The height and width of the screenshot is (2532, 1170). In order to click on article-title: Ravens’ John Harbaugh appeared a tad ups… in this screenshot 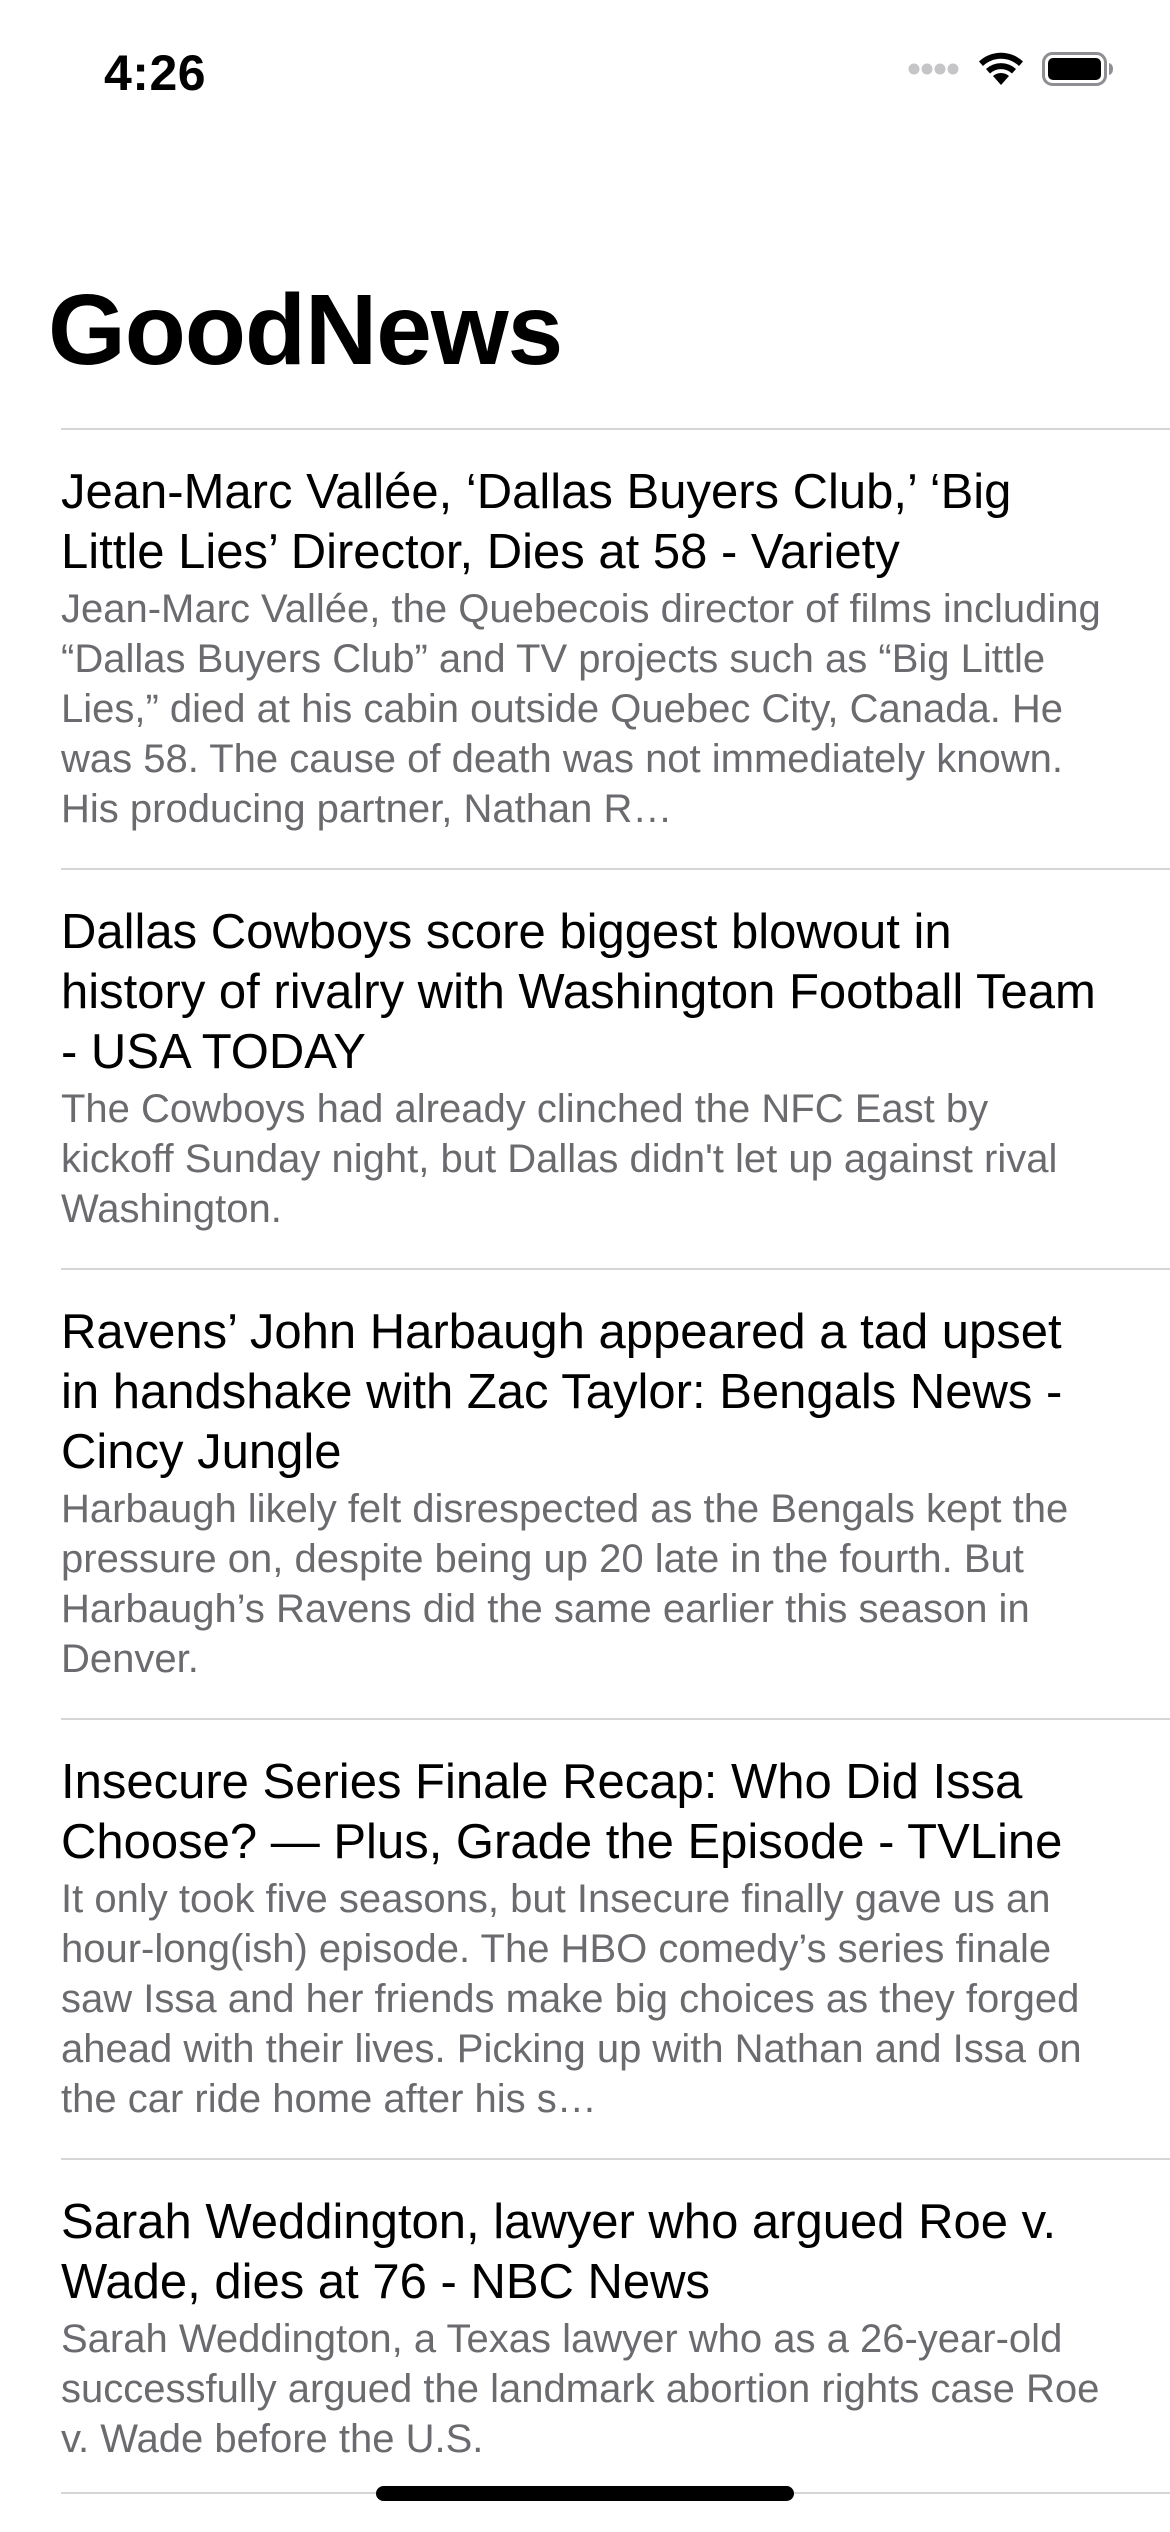, I will do `click(562, 1392)`.